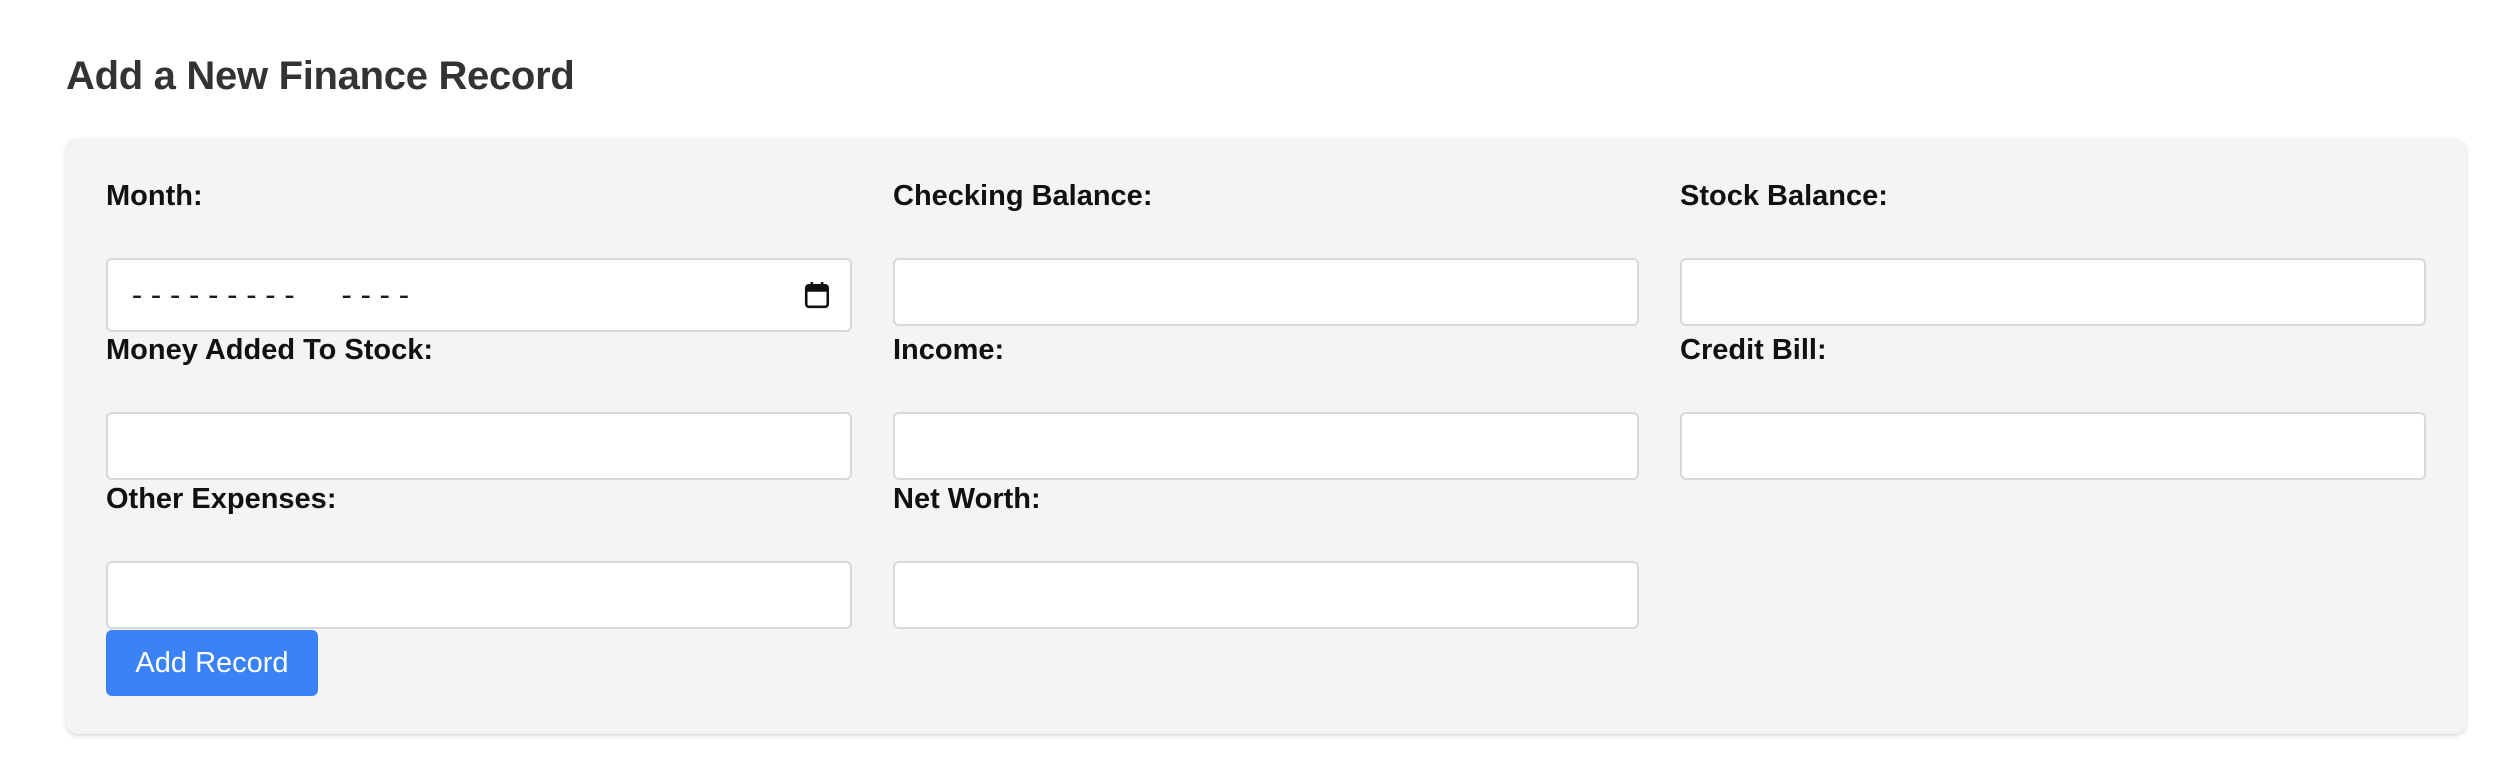 The width and height of the screenshot is (2512, 782). I want to click on net-worth-label: Net Worth:, so click(967, 499).